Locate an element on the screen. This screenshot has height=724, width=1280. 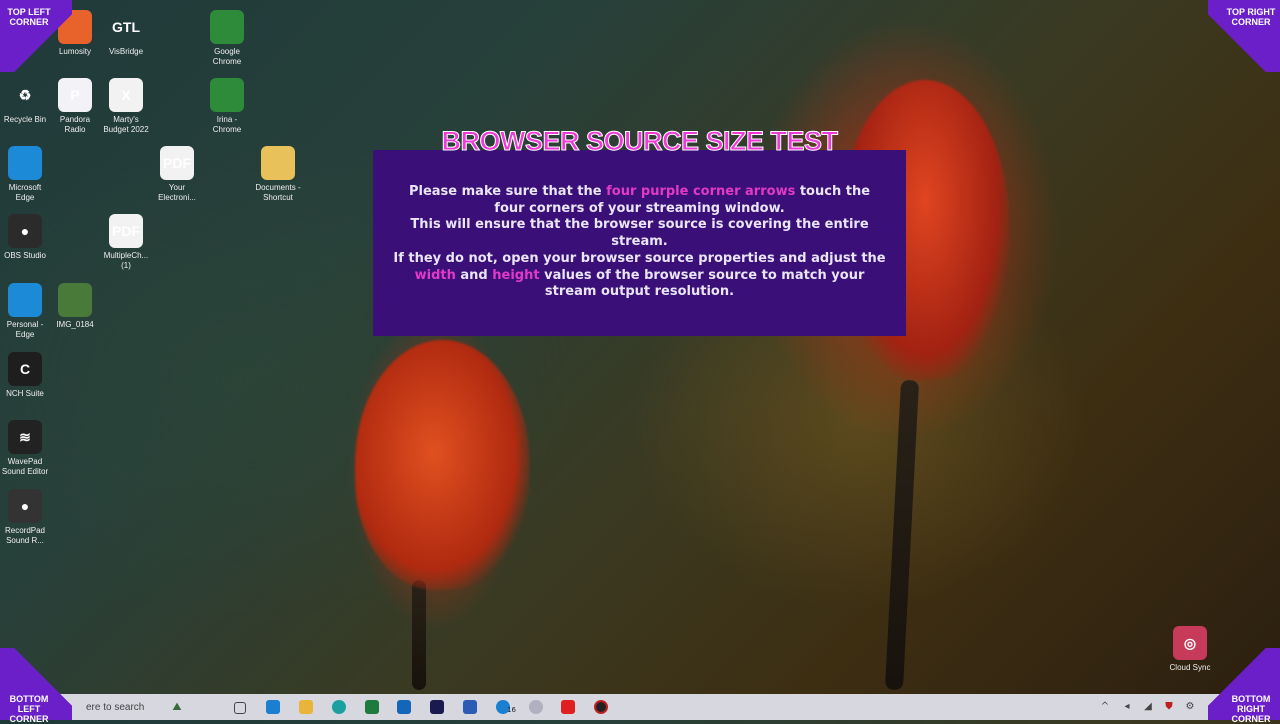
word-taskbar-icon is located at coordinates (470, 707).